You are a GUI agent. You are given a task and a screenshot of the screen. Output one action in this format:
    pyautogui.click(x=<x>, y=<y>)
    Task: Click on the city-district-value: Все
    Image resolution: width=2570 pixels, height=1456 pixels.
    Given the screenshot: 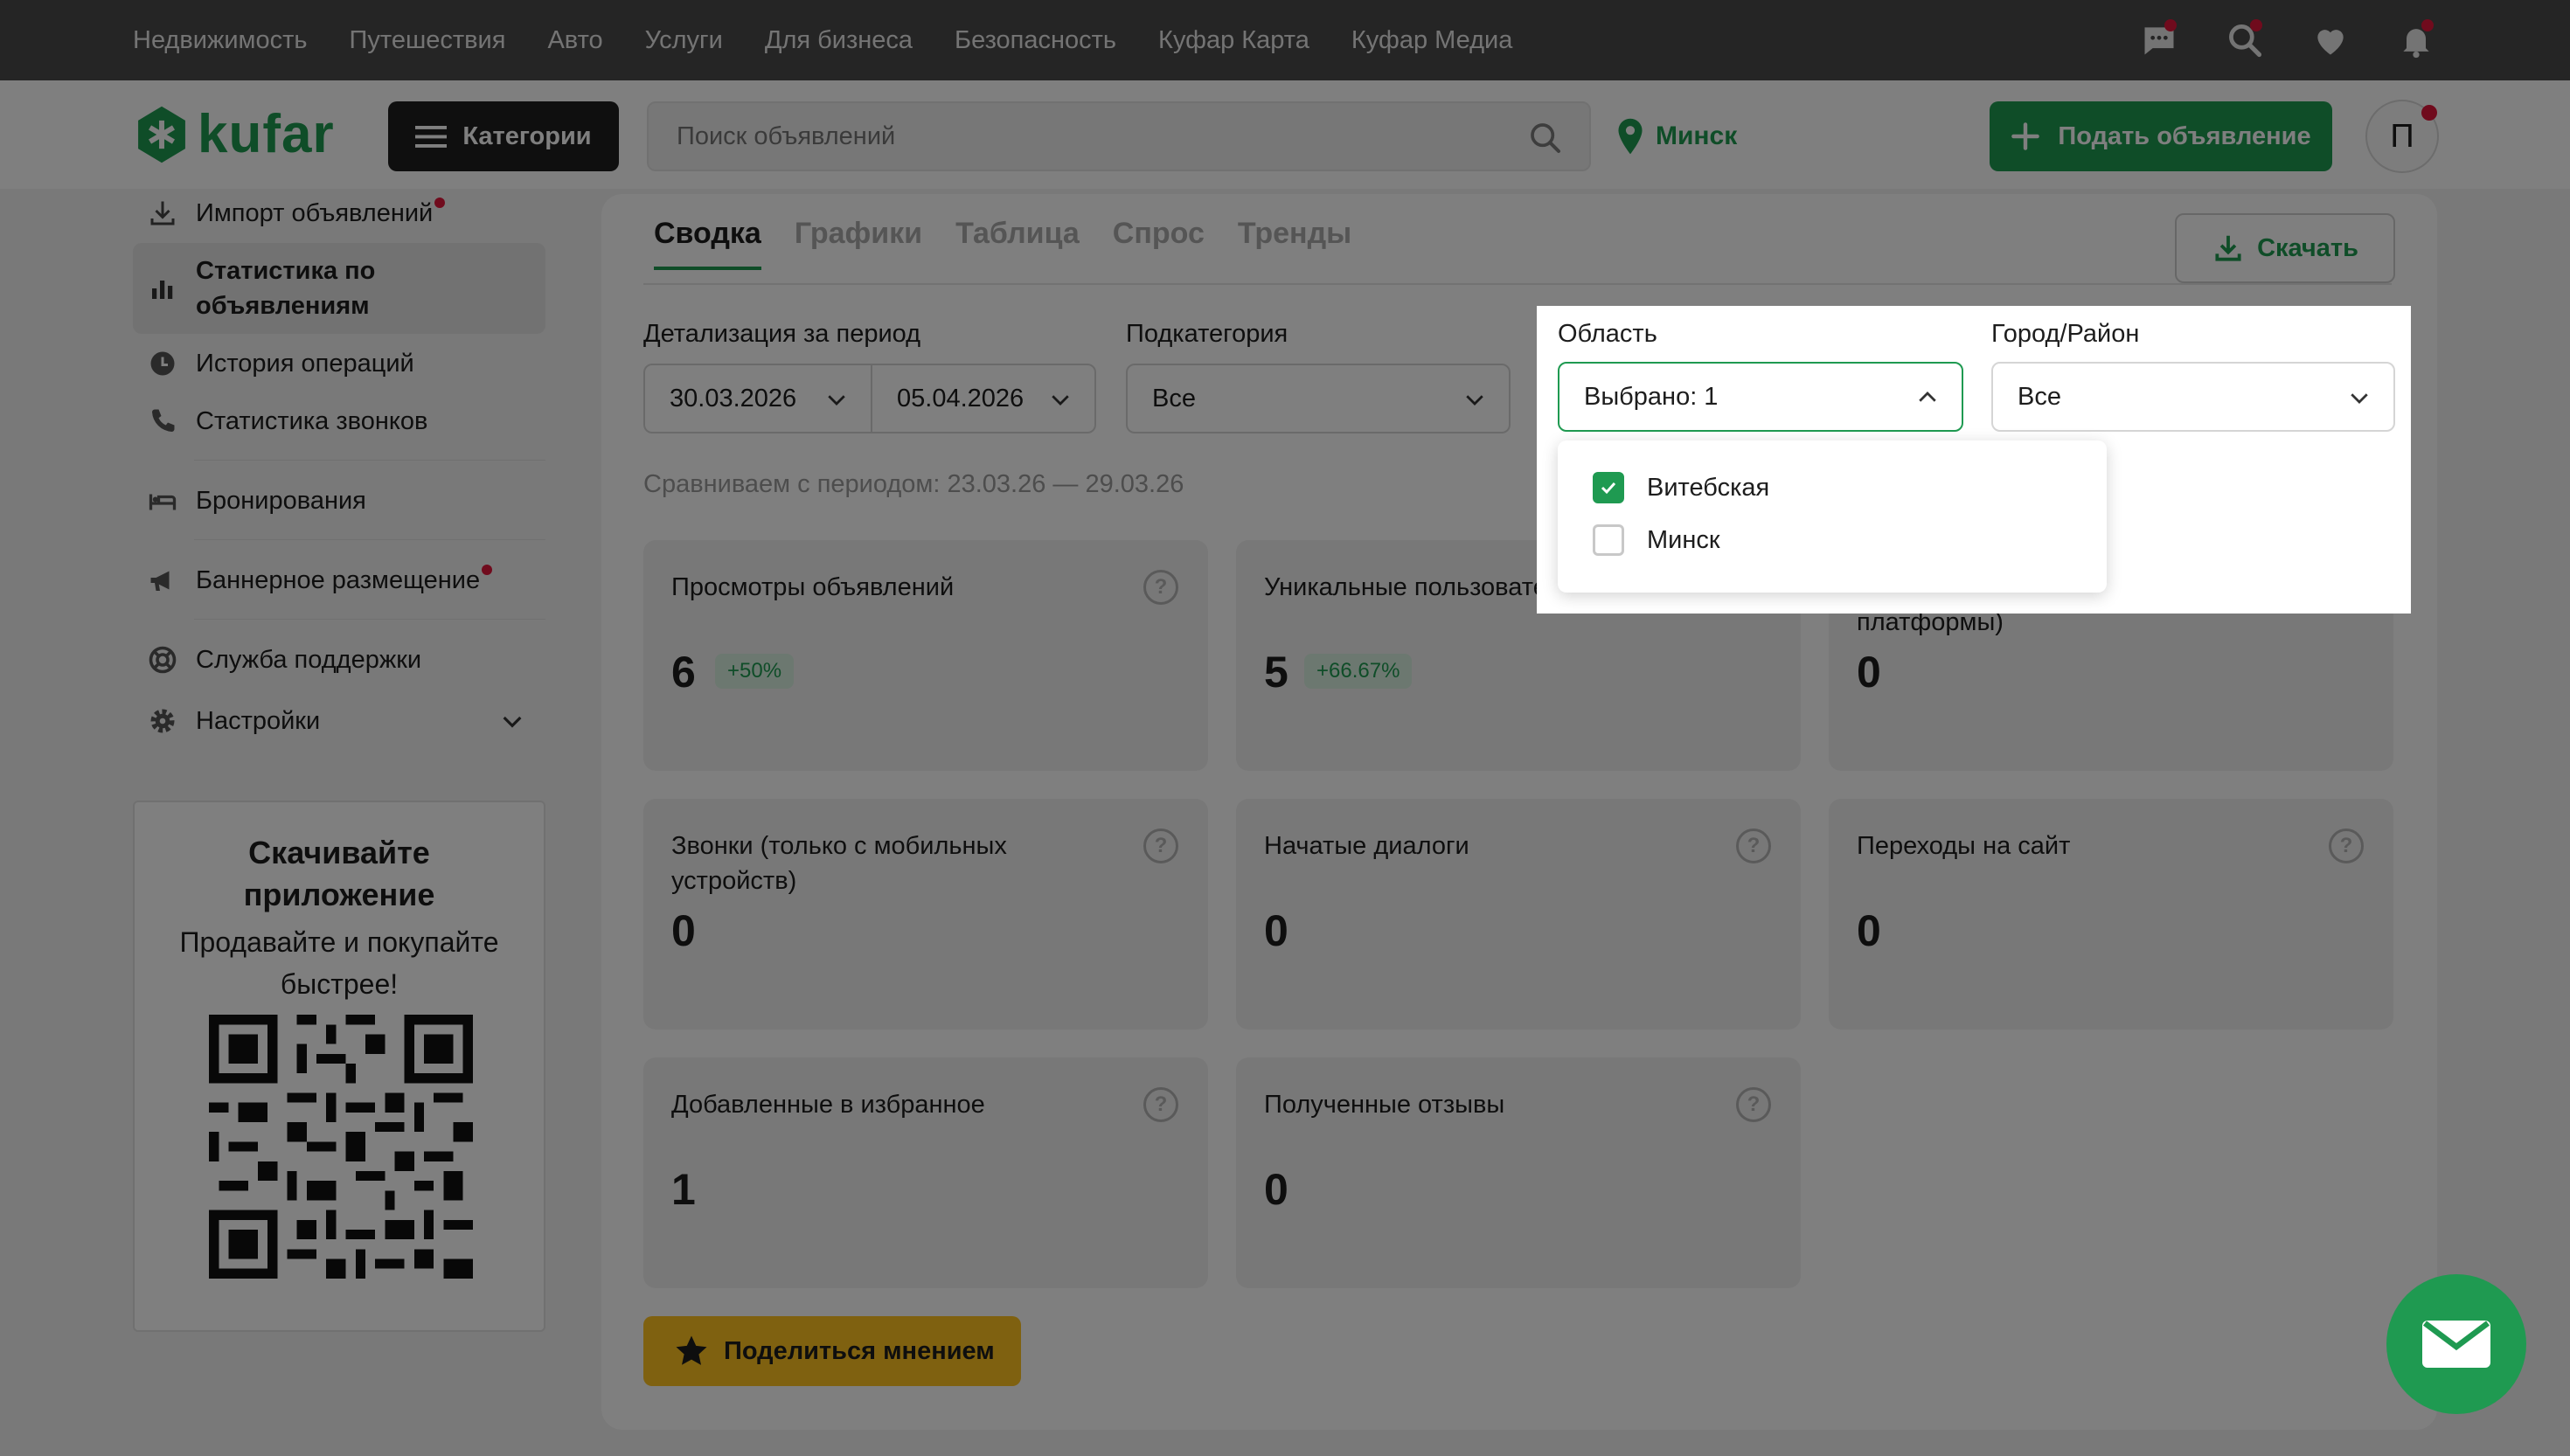 What is the action you would take?
    pyautogui.click(x=2039, y=396)
    